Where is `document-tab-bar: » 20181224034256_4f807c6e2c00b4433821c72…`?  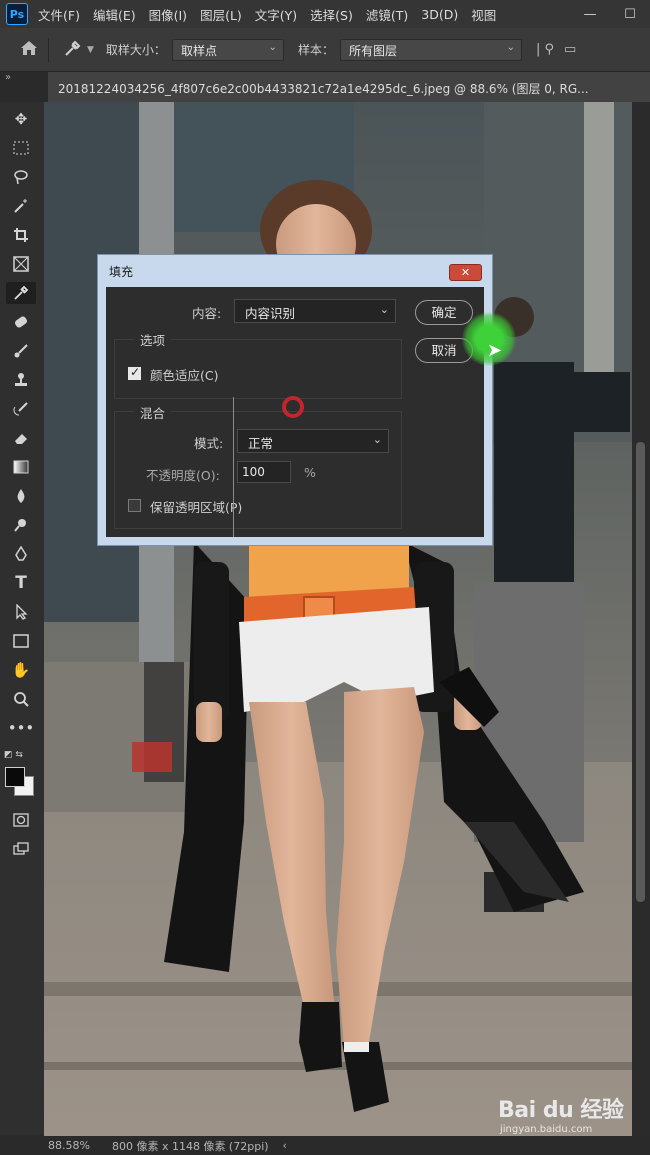
document-tab-bar: » 20181224034256_4f807c6e2c00b4433821c72… is located at coordinates (325, 87).